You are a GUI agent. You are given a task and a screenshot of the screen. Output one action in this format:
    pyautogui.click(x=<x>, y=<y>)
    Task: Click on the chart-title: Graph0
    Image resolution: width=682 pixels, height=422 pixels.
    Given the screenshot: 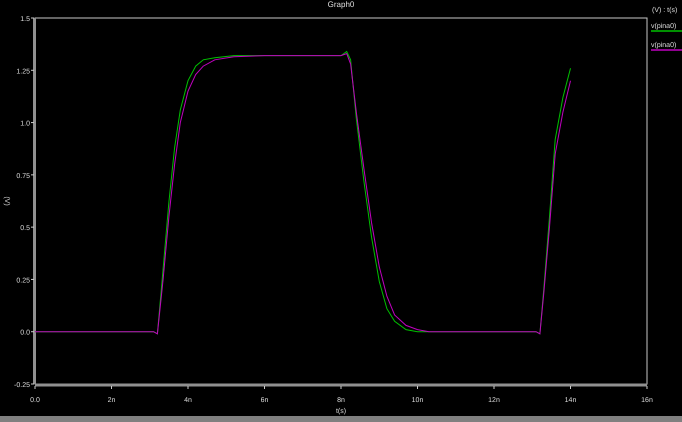 What is the action you would take?
    pyautogui.click(x=341, y=4)
    